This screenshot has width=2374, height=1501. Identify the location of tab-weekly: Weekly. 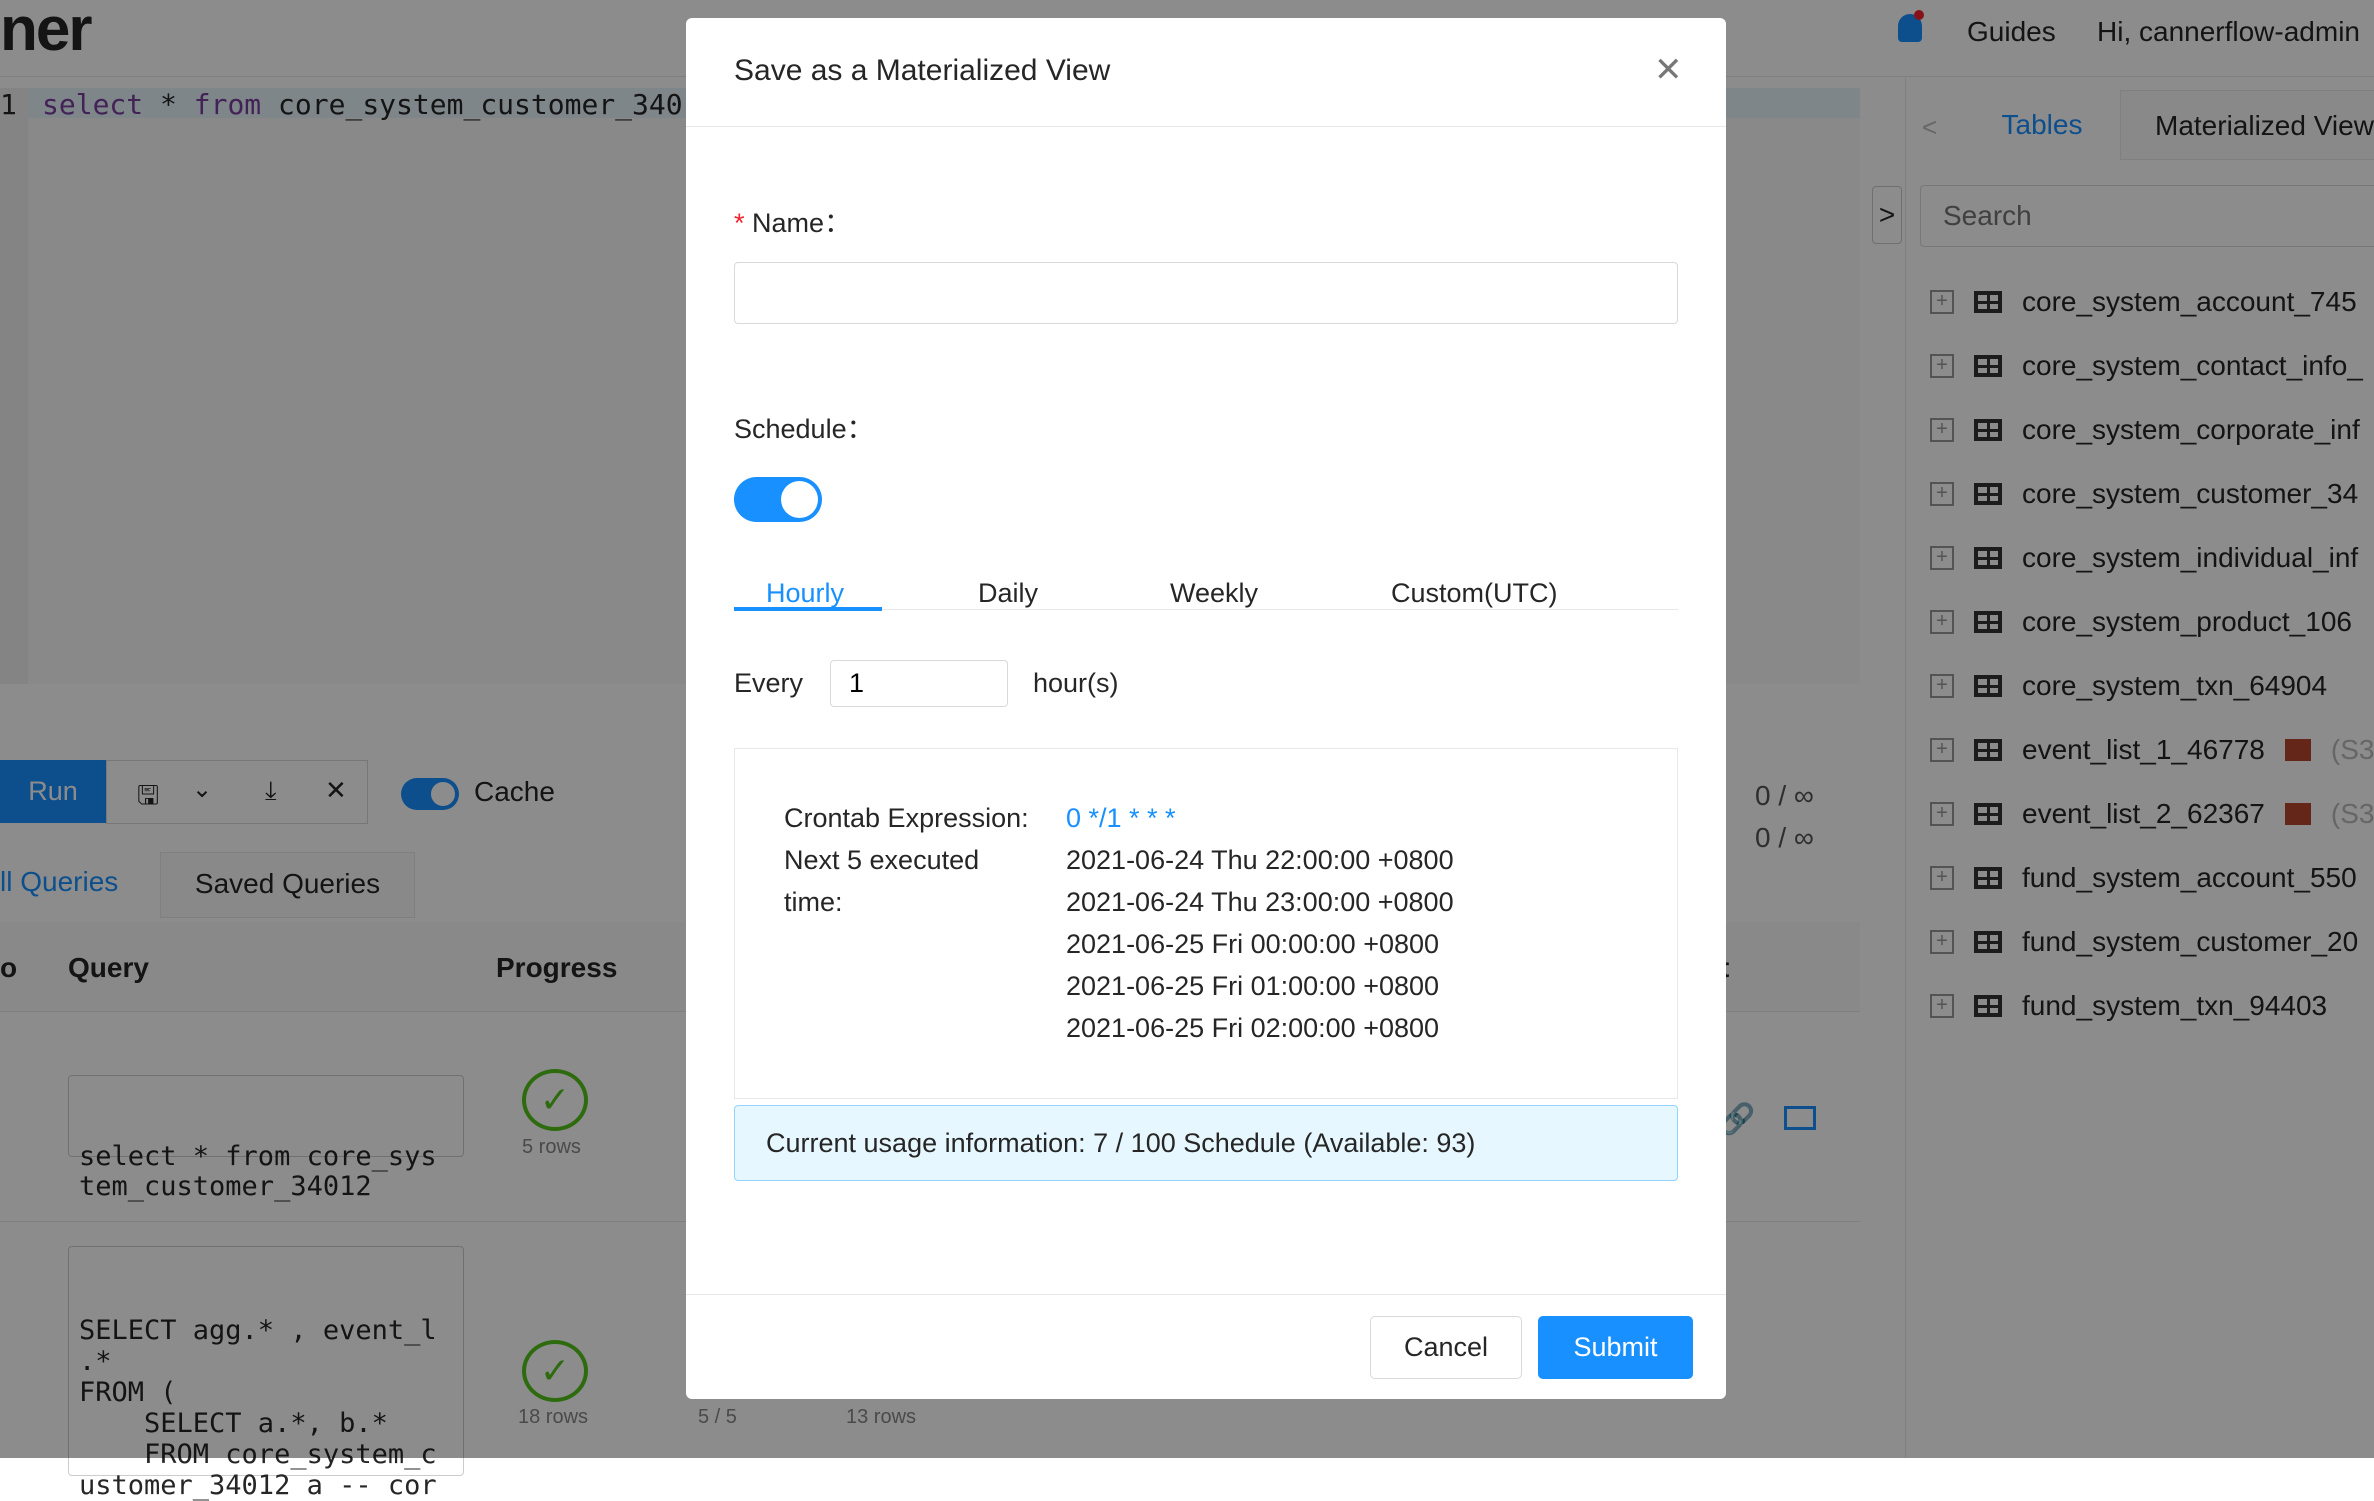
(1214, 593).